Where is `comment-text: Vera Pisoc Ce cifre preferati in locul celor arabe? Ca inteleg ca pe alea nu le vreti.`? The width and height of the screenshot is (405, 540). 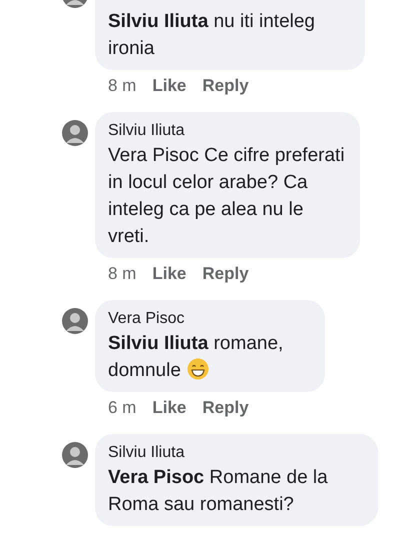
comment-text: Vera Pisoc Ce cifre preferati in locul celor arabe? Ca inteleg ca pe alea nu le vreti. is located at coordinates (227, 196).